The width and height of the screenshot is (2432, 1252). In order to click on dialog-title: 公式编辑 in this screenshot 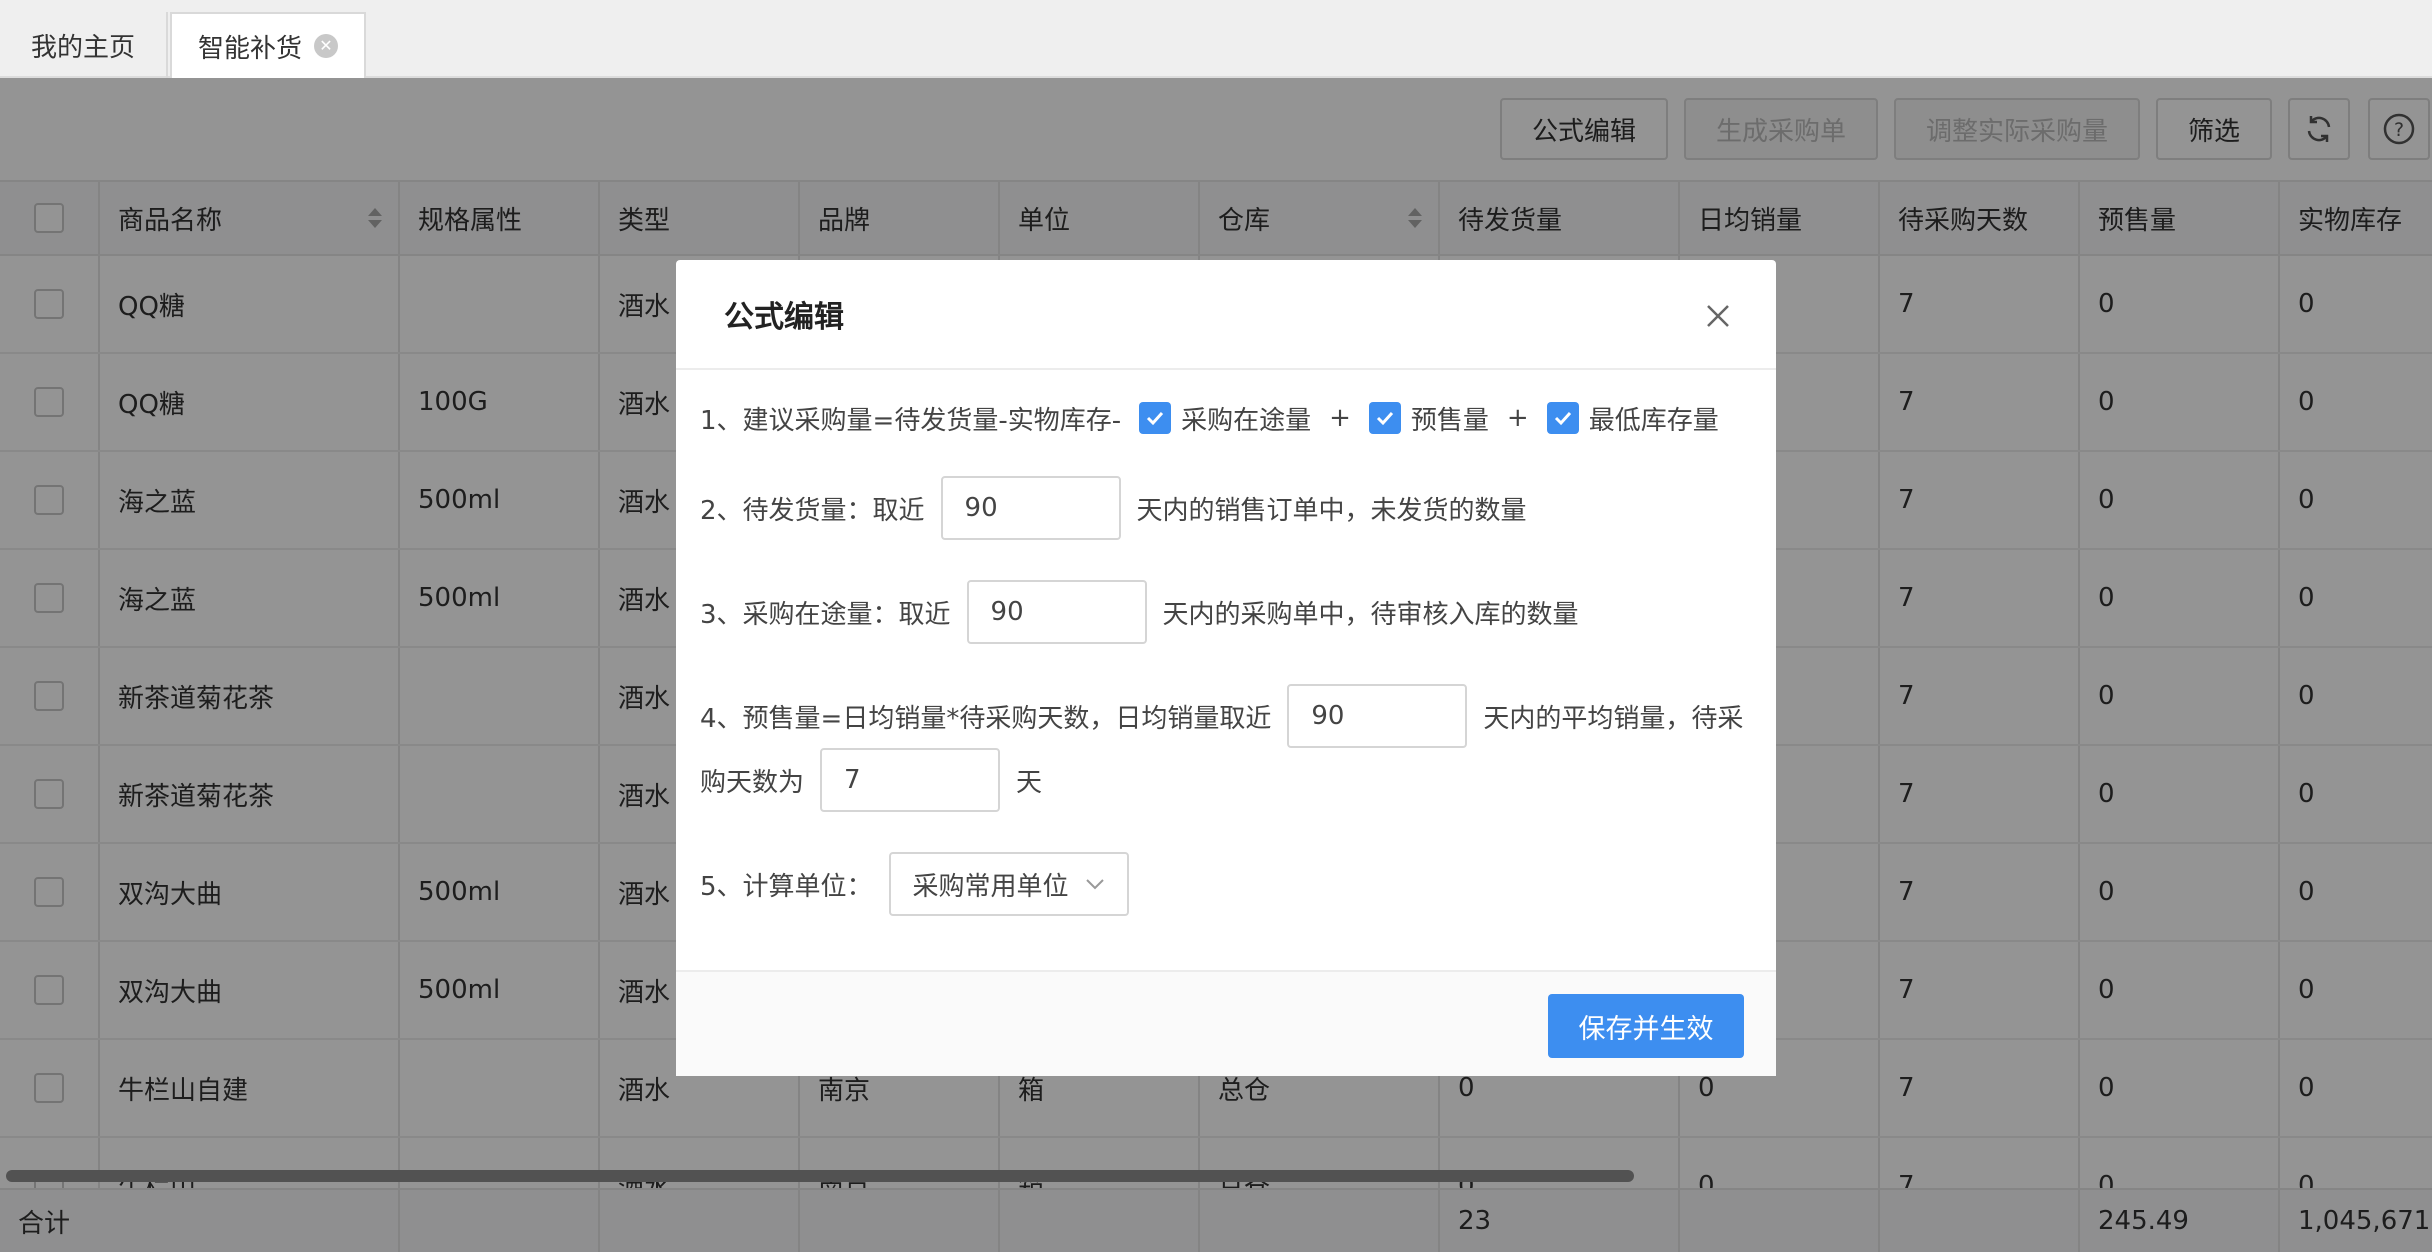, I will do `click(784, 317)`.